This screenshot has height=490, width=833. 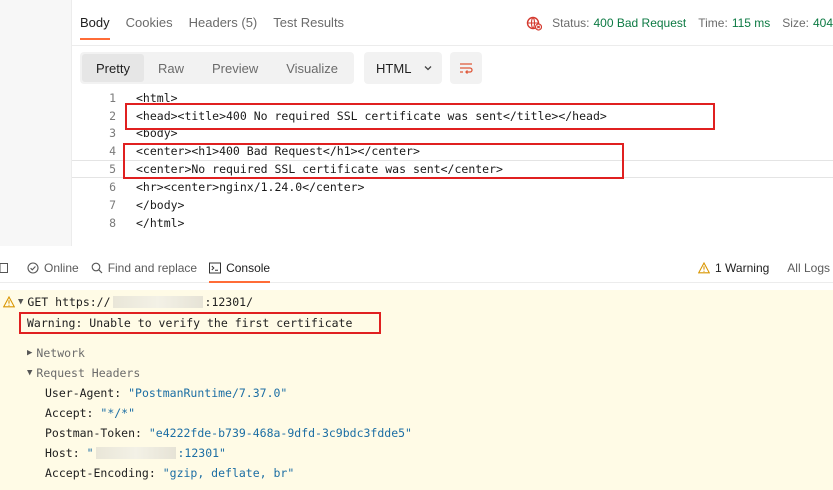 I want to click on network-section: ▶ Network, so click(x=56, y=353).